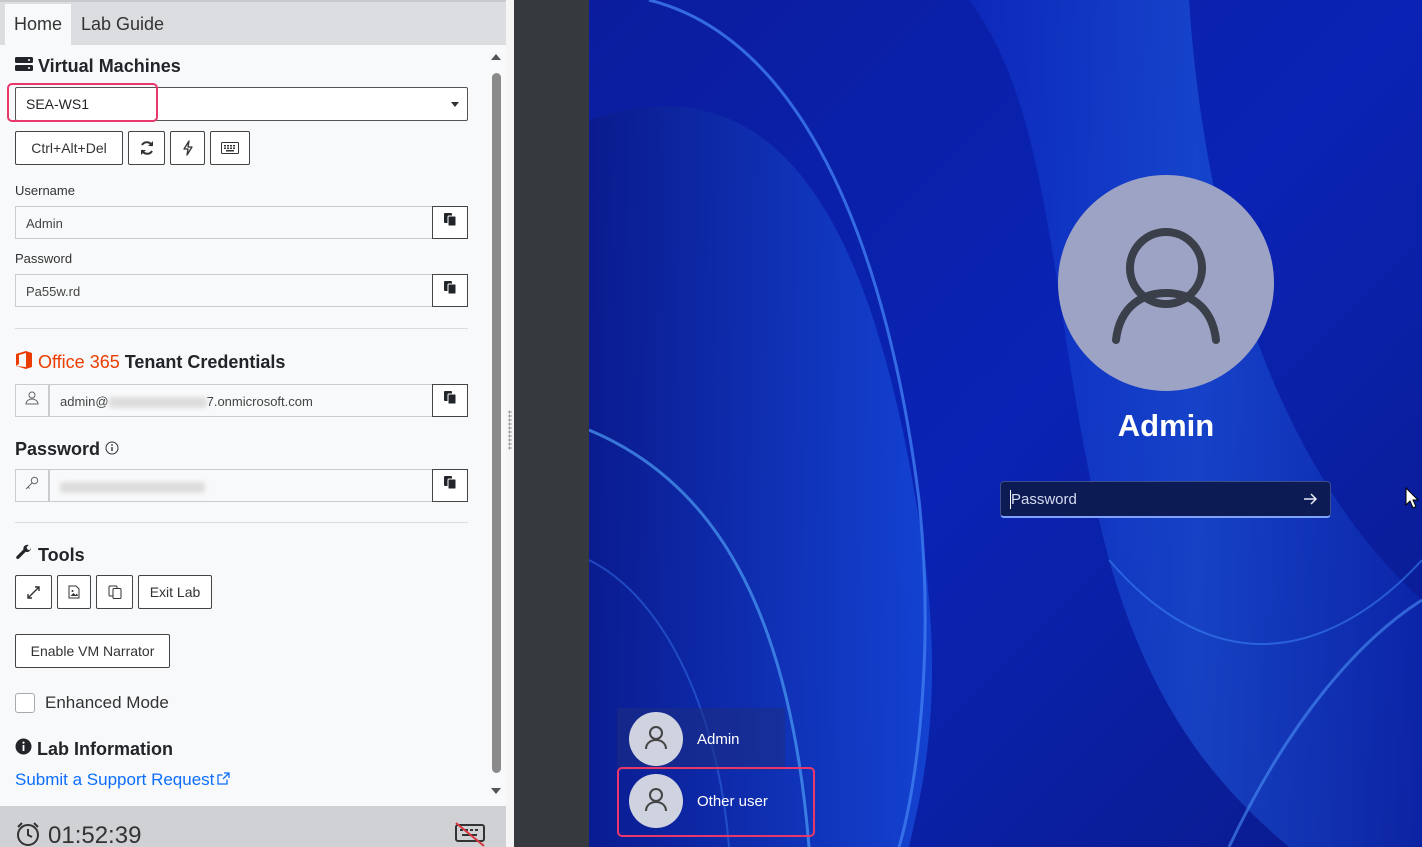  Describe the element at coordinates (45, 190) in the screenshot. I see `username-label: Username` at that location.